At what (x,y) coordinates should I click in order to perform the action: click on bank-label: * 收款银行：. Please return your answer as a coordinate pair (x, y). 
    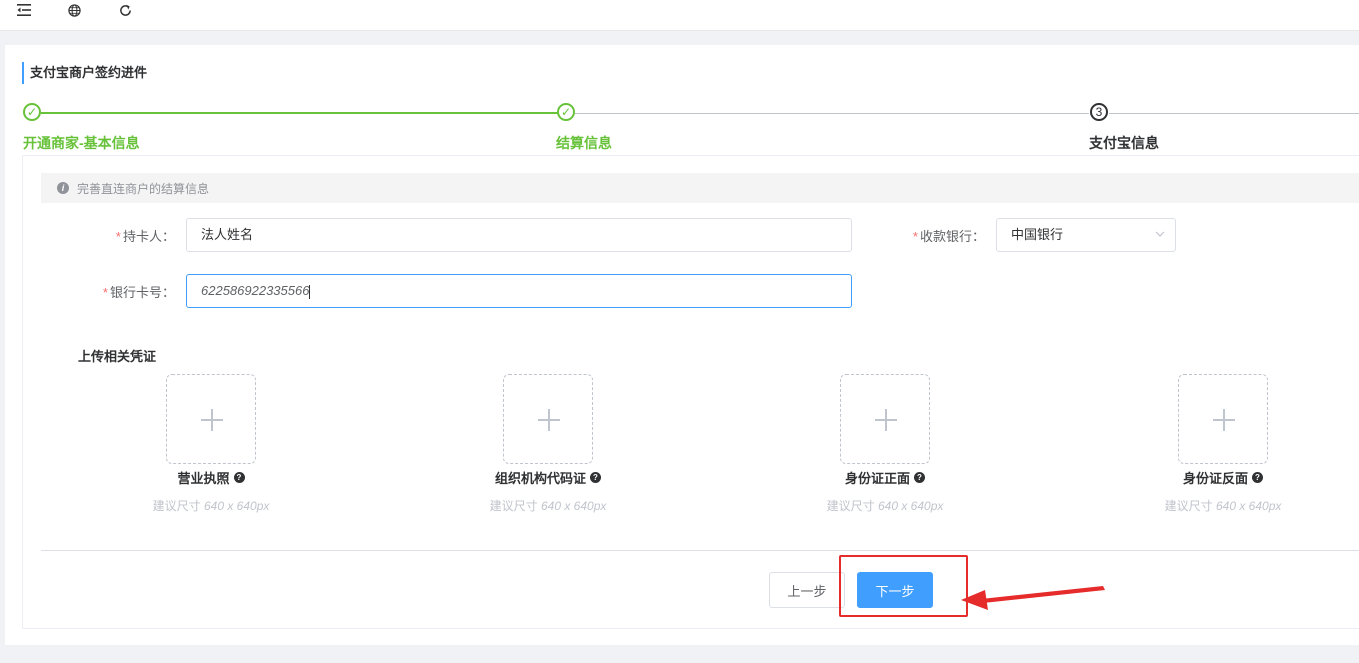
    Looking at the image, I should click on (948, 236).